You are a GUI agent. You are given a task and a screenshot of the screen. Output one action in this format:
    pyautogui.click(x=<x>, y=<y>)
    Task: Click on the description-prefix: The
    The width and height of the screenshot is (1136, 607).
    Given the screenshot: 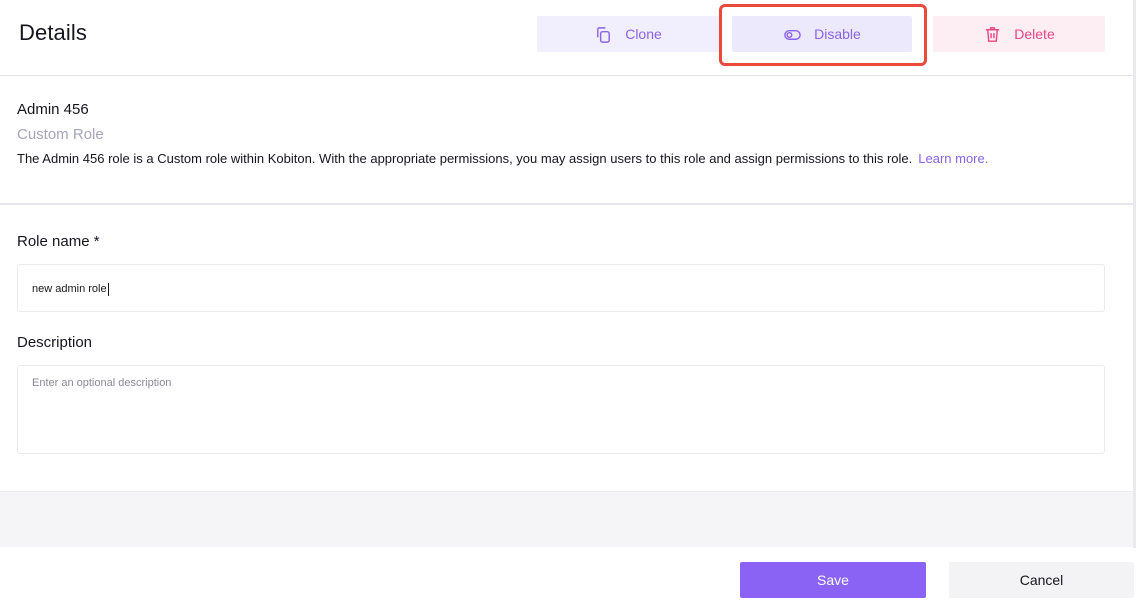 What is the action you would take?
    pyautogui.click(x=30, y=158)
    